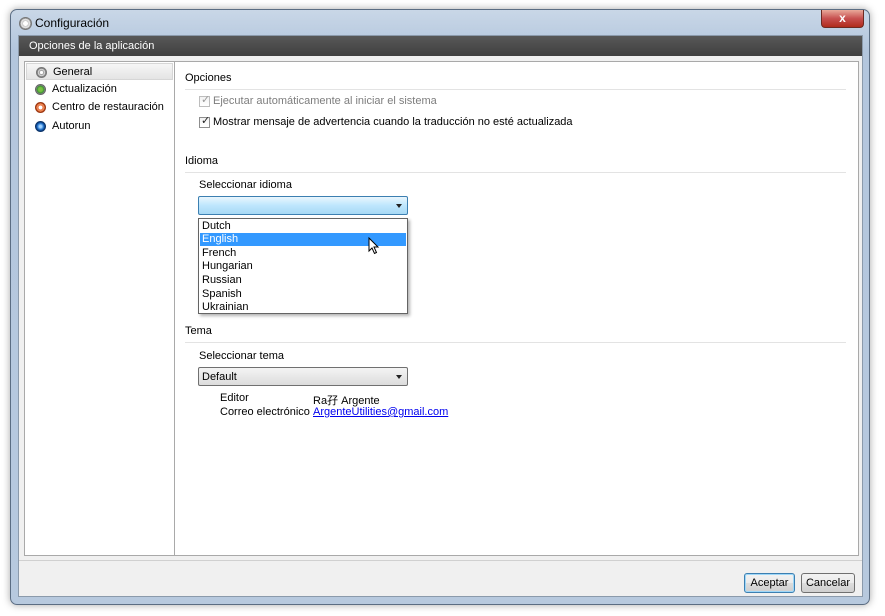 Image resolution: width=885 pixels, height=616 pixels. I want to click on sidebar-item-label: Centro de restauración, so click(108, 107).